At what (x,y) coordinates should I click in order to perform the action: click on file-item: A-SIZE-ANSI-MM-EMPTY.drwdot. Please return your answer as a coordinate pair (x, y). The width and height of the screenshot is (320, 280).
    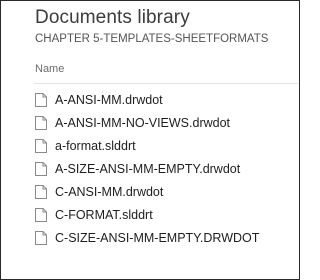
    Looking at the image, I should click on (167, 168).